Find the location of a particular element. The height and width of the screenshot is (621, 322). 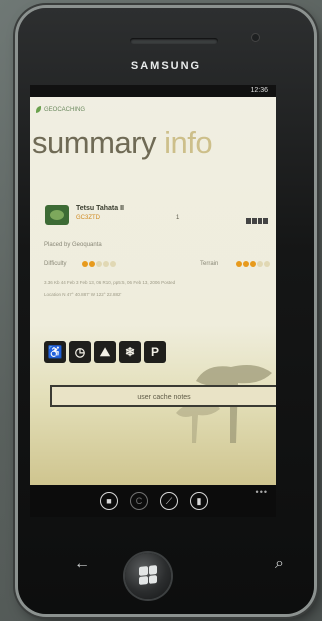

start-button is located at coordinates (148, 576).